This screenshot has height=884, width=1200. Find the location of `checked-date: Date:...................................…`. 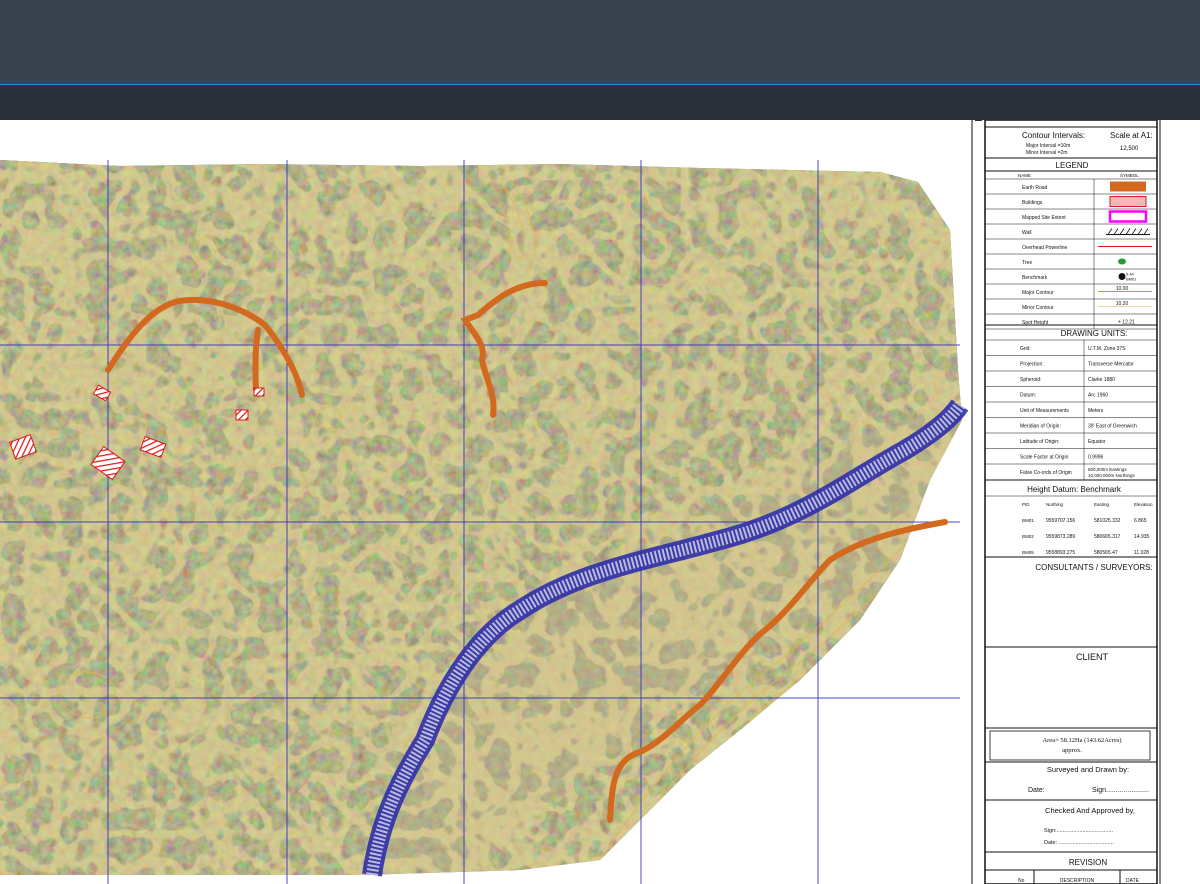

checked-date: Date:...................................… is located at coordinates (1079, 843).